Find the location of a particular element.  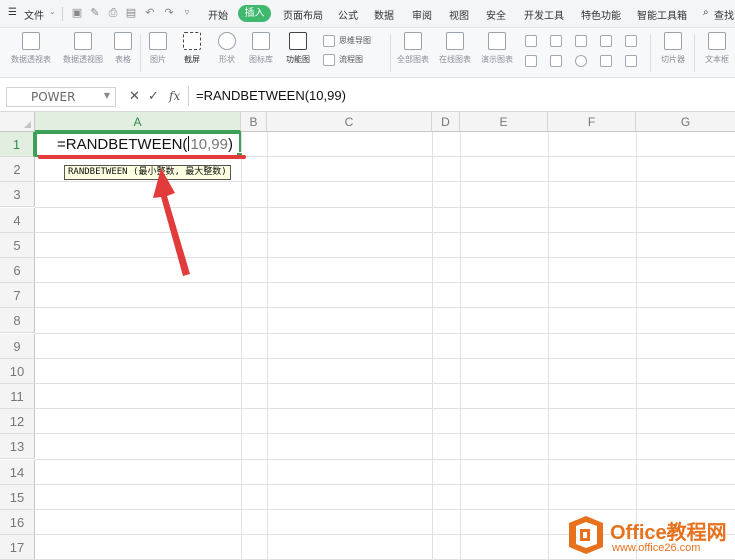

office-logo-icon is located at coordinates (586, 535).